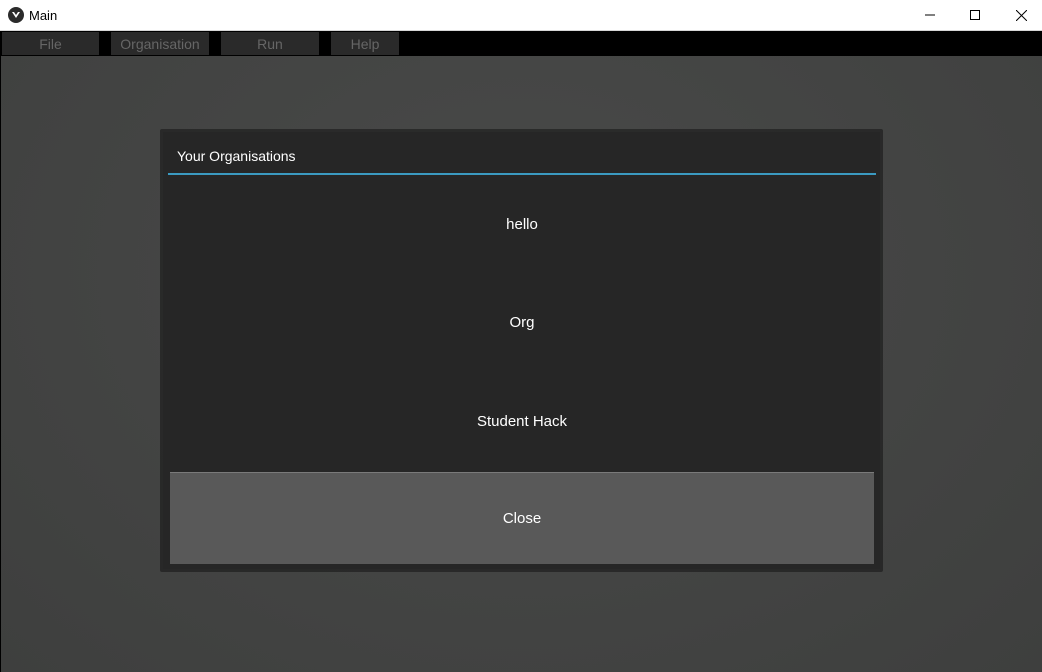  I want to click on organisation-item-org: Org, so click(522, 322).